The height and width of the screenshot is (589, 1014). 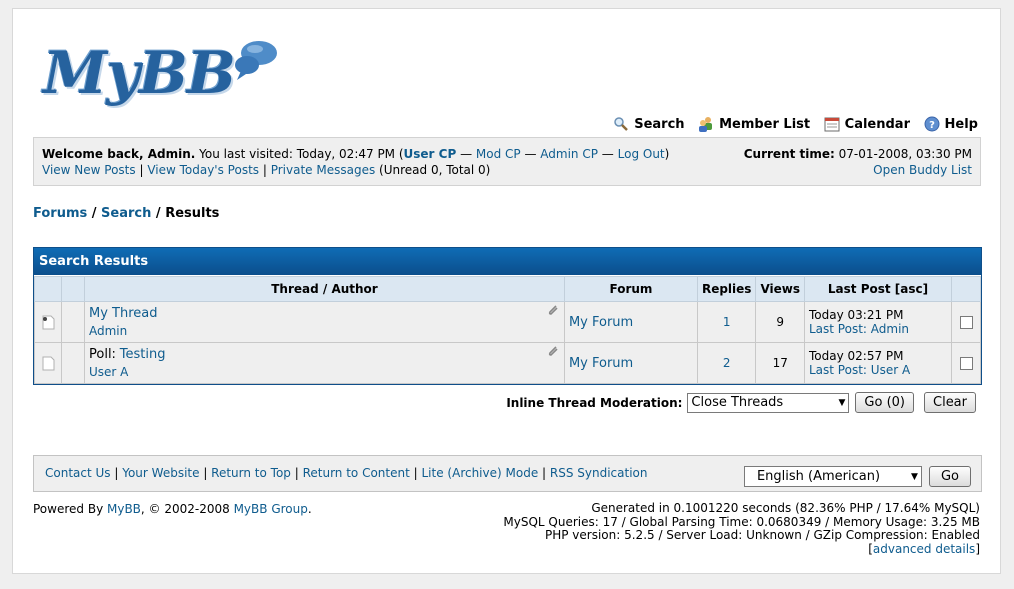 What do you see at coordinates (124, 509) in the screenshot?
I see `mybb-link: MyBB` at bounding box center [124, 509].